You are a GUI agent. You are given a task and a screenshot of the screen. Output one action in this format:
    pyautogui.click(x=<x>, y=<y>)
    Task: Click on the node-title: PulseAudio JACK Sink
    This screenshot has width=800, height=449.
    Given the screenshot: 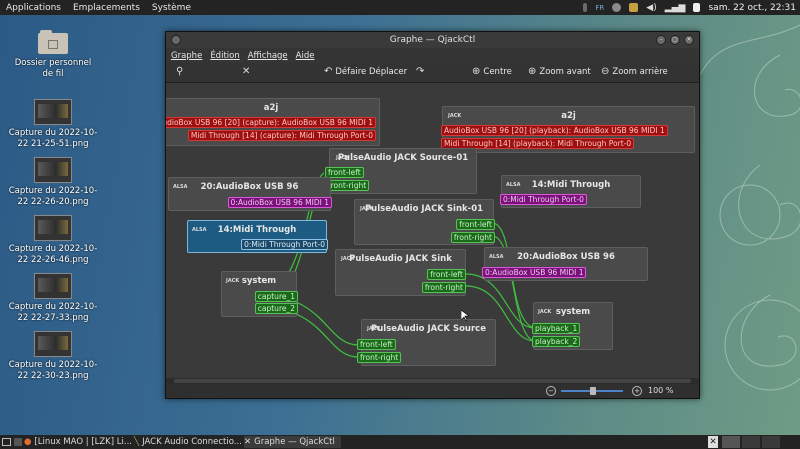 What is the action you would take?
    pyautogui.click(x=400, y=259)
    